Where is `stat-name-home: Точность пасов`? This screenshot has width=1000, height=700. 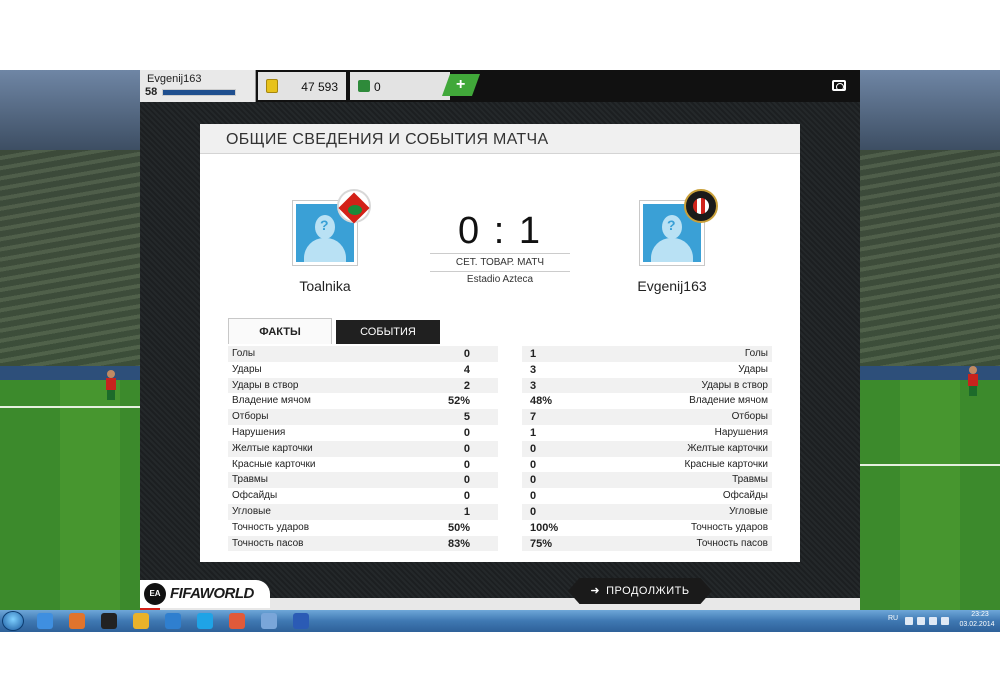 stat-name-home: Точность пасов is located at coordinates (268, 543).